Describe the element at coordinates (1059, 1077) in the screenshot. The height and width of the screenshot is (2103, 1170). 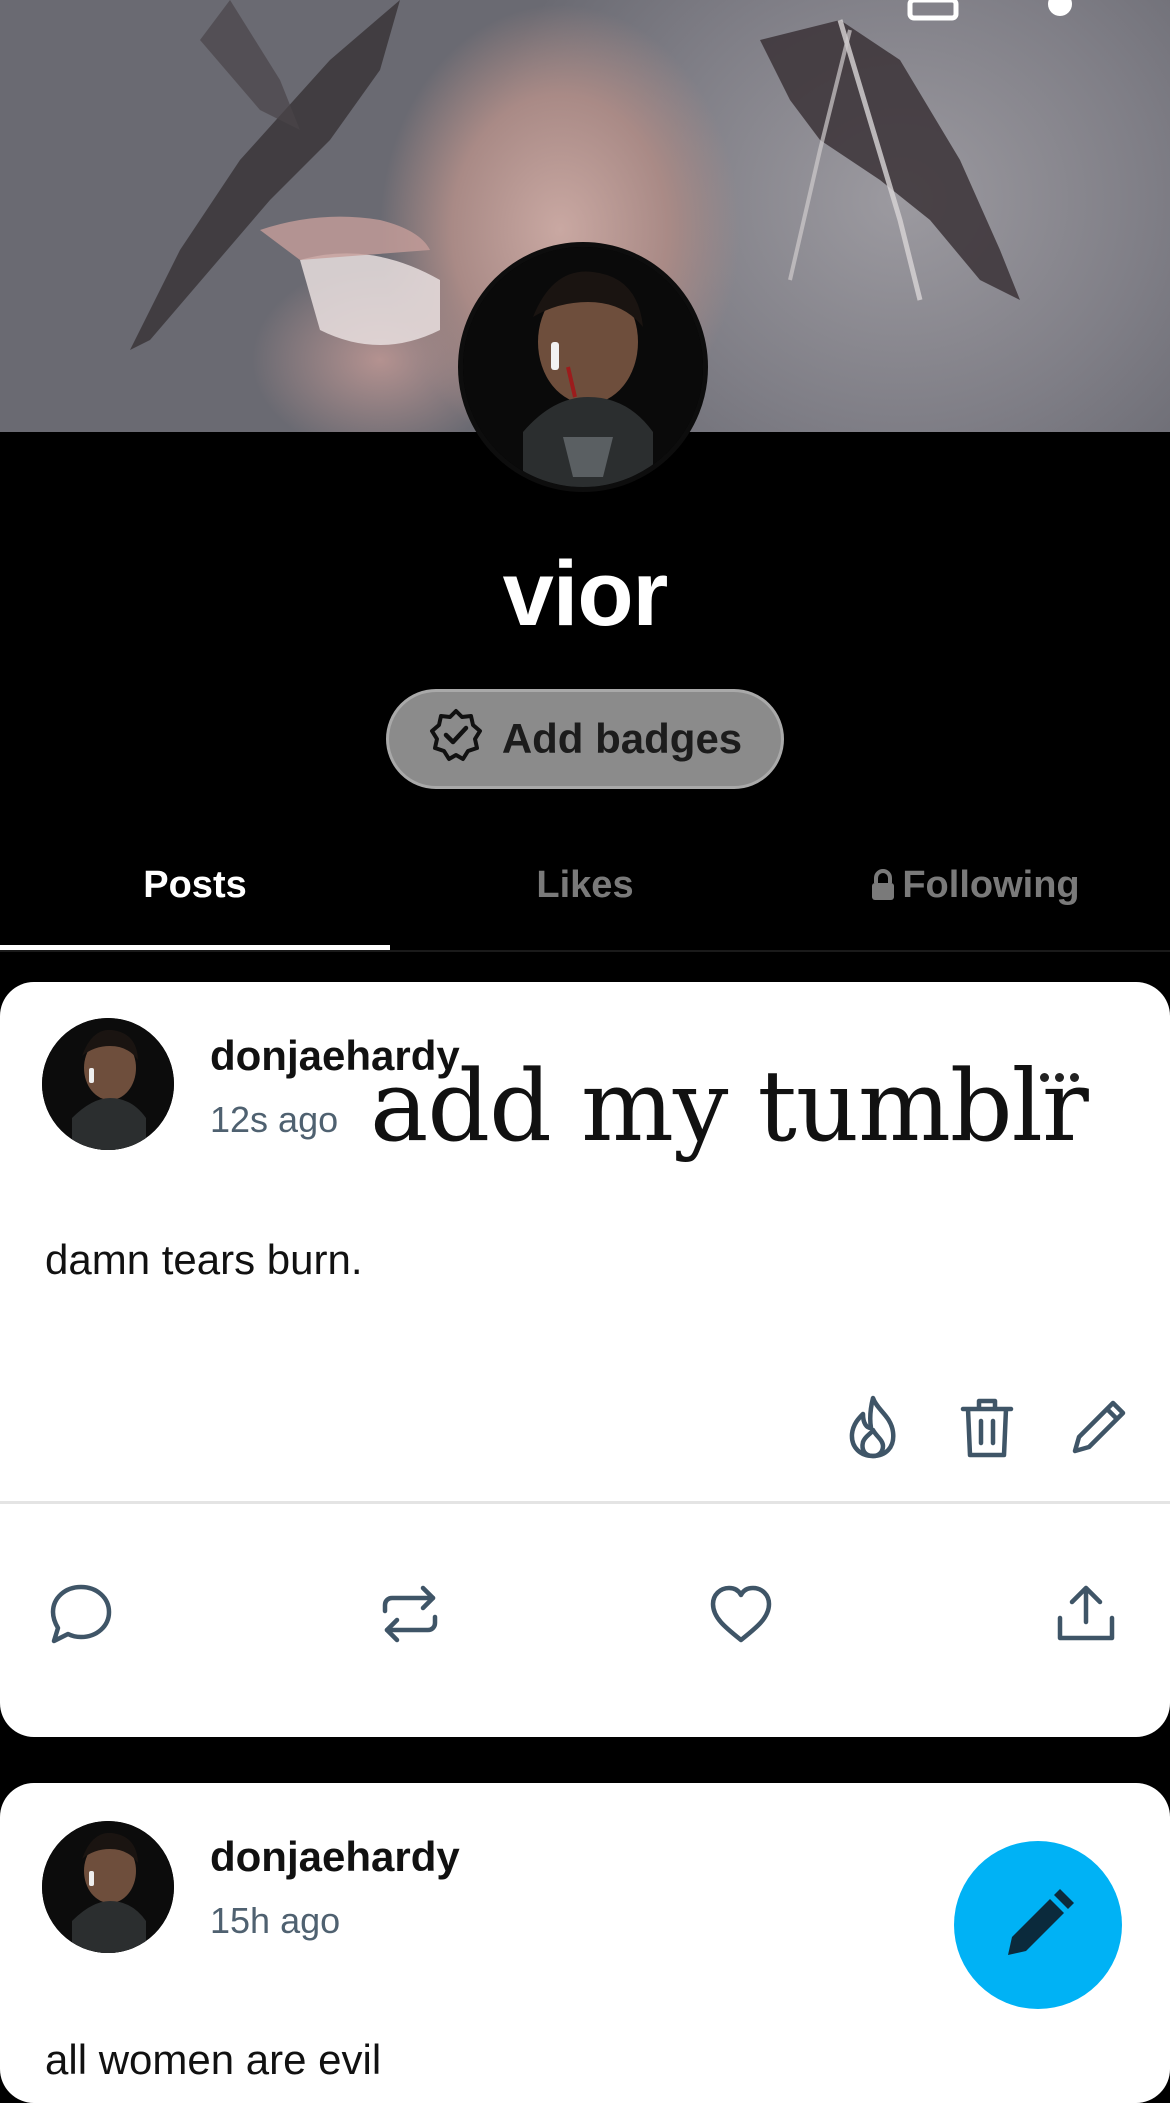
I see `more-options-icon` at that location.